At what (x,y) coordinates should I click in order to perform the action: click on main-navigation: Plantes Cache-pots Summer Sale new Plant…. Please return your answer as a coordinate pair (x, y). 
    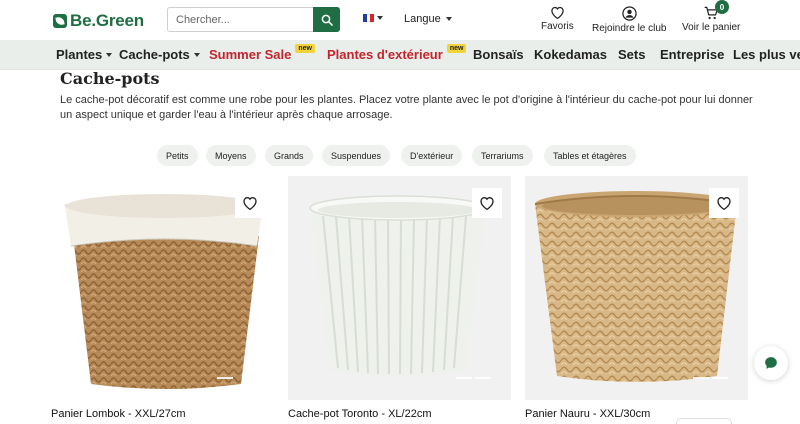
    Looking at the image, I should click on (400, 55).